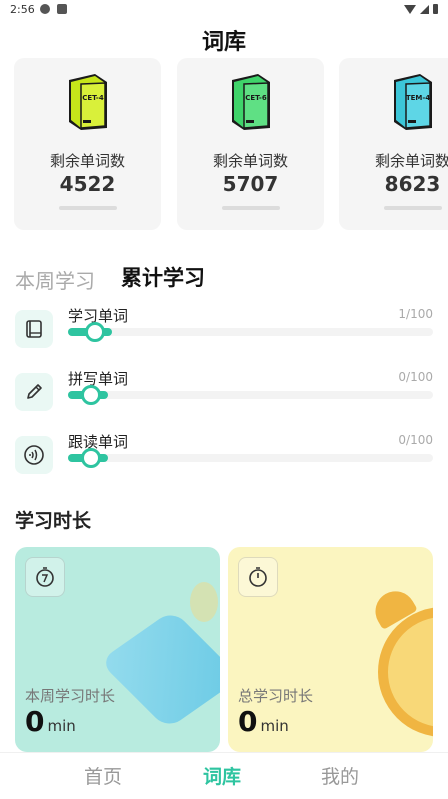  What do you see at coordinates (34, 392) in the screenshot?
I see `pencil-icon` at bounding box center [34, 392].